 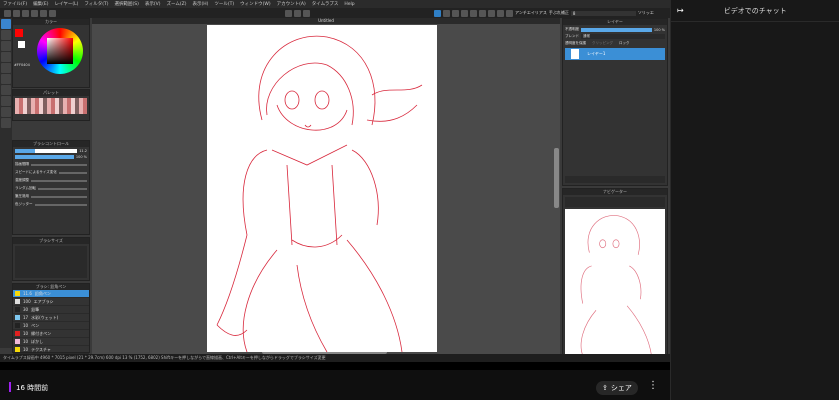 I want to click on tool-bar, so click(x=6, y=183).